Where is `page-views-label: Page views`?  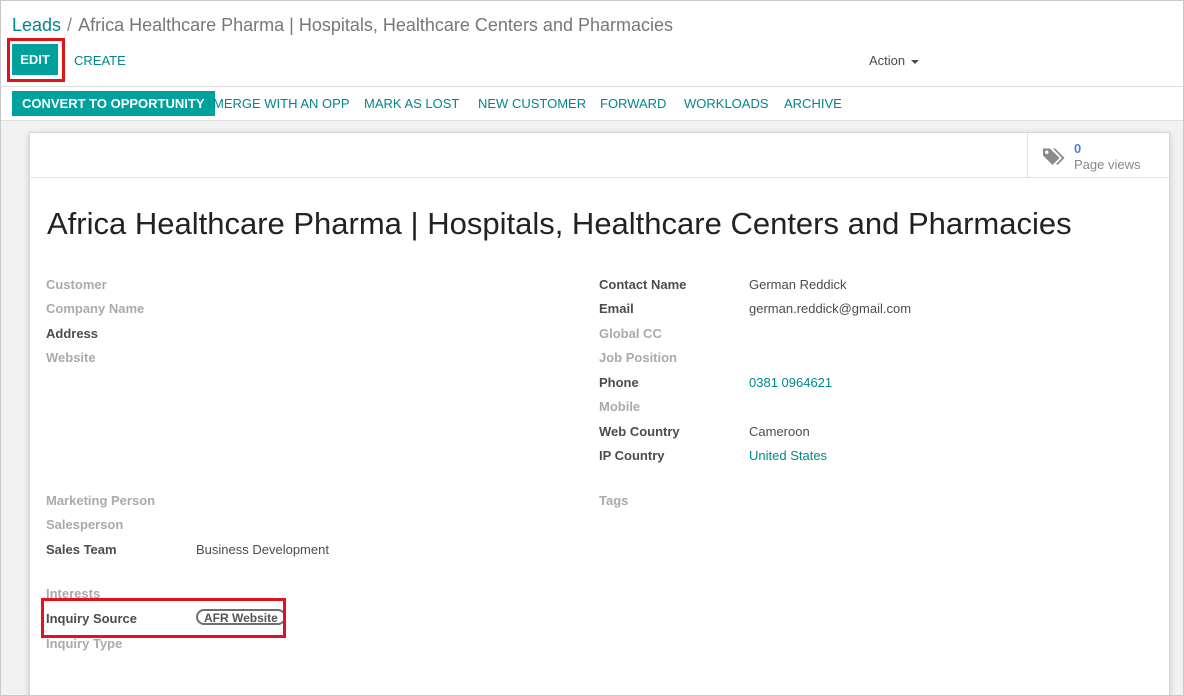
page-views-label: Page views is located at coordinates (1107, 164).